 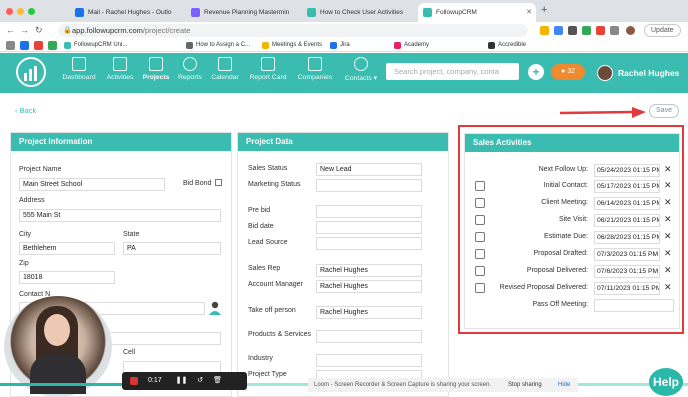 I want to click on url-field: 🔒 app.followupcrm.com/project/create, so click(x=293, y=30).